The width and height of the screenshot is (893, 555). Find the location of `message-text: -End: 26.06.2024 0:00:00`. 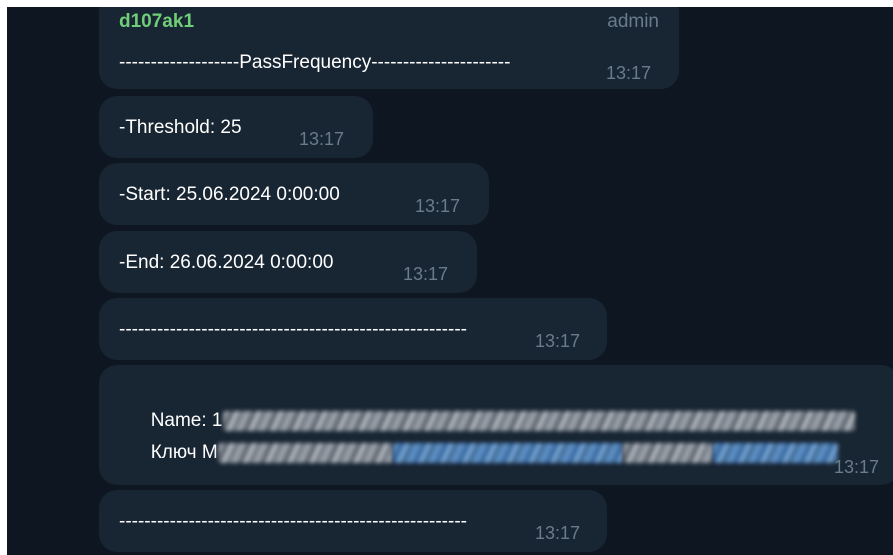

message-text: -End: 26.06.2024 0:00:00 is located at coordinates (226, 262).